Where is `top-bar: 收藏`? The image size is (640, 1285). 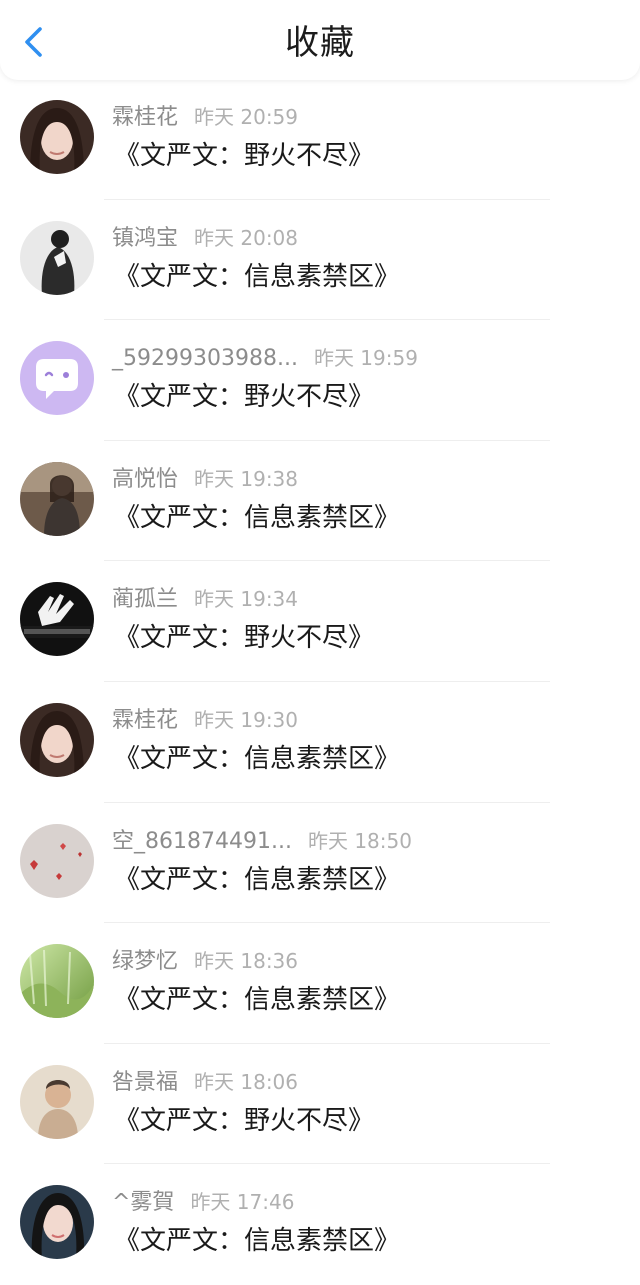 top-bar: 收藏 is located at coordinates (320, 40).